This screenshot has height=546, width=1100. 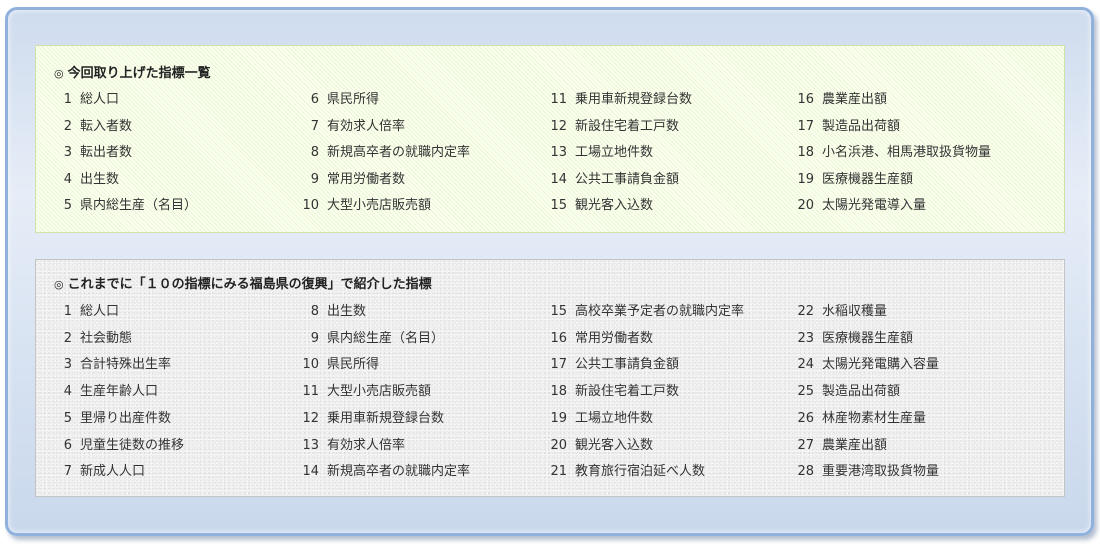 What do you see at coordinates (597, 203) in the screenshot?
I see `indicator-item: 15 観光客入込数` at bounding box center [597, 203].